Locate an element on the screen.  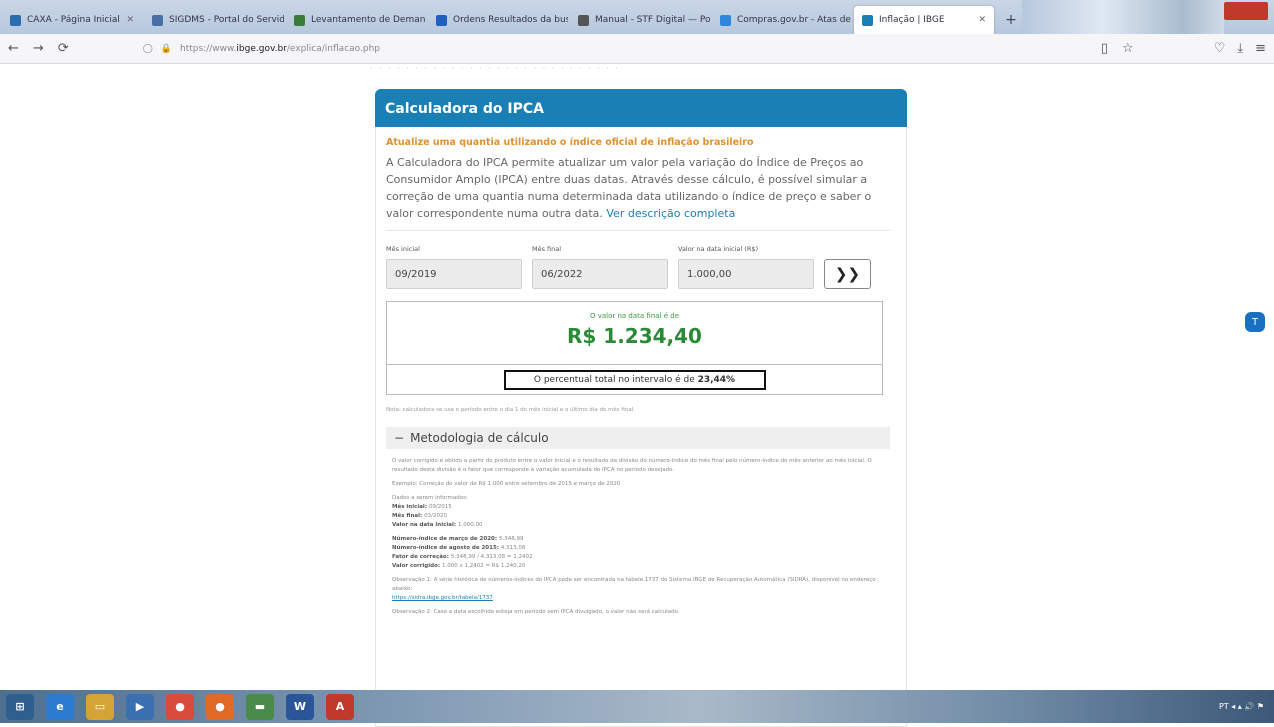
tab-label: Compras.gov.br - Atas de Reg is located at coordinates (794, 20).